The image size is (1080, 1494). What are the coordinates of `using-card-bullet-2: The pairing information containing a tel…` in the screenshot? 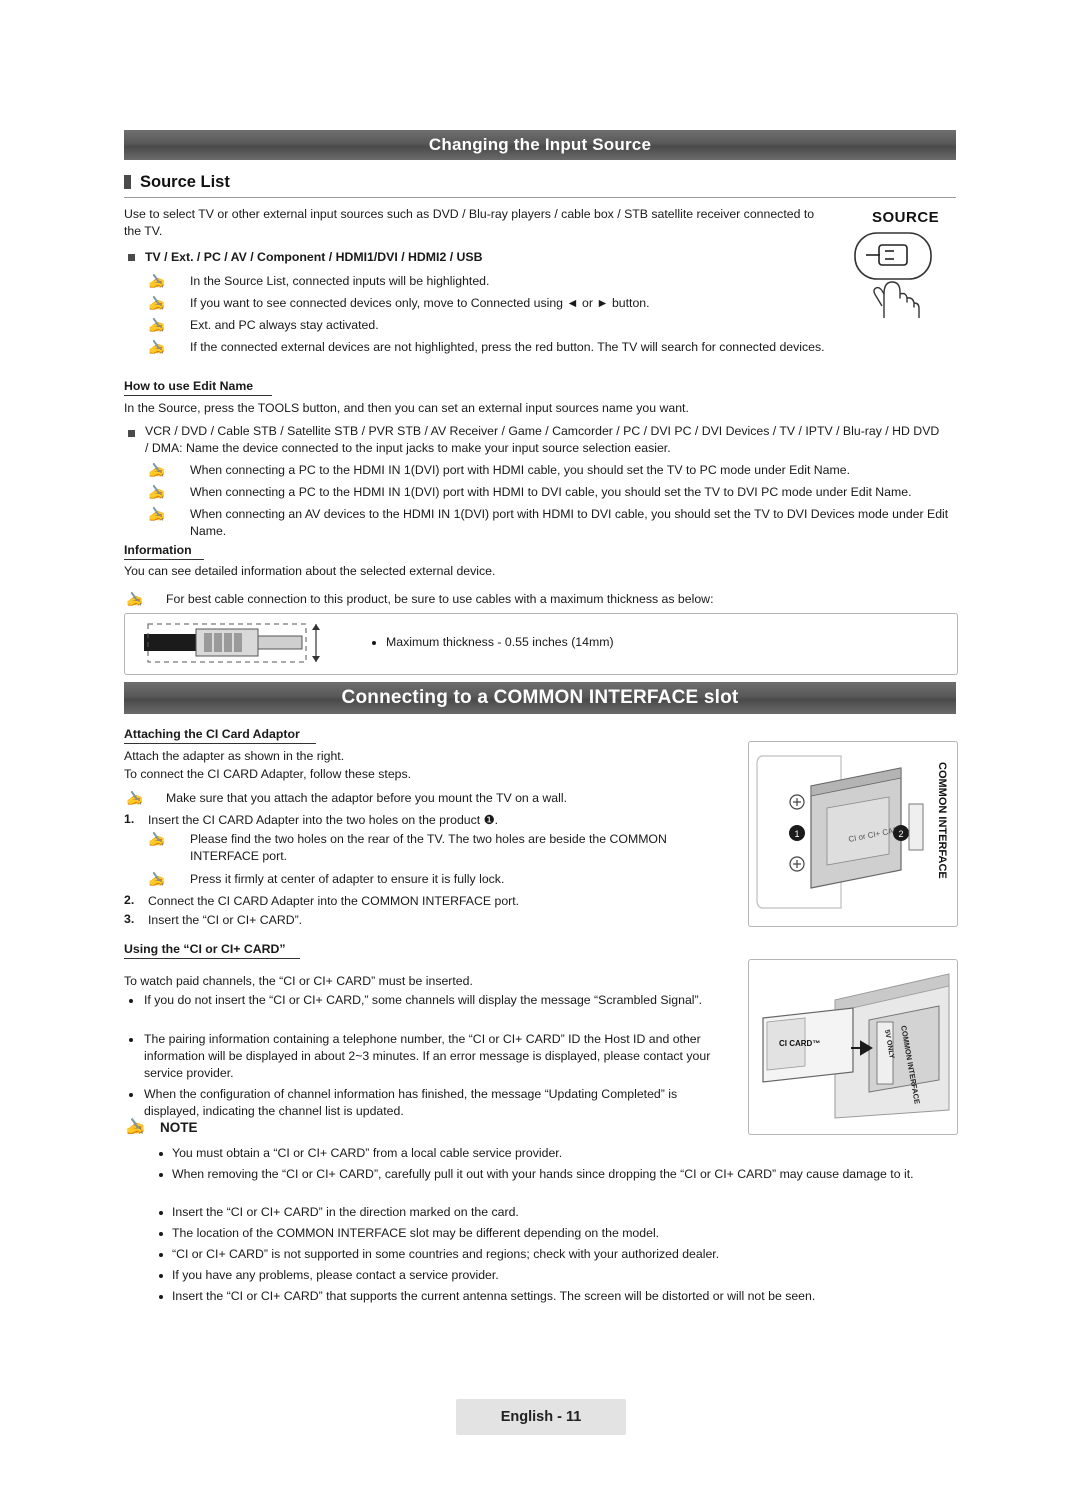 It's located at (427, 1056).